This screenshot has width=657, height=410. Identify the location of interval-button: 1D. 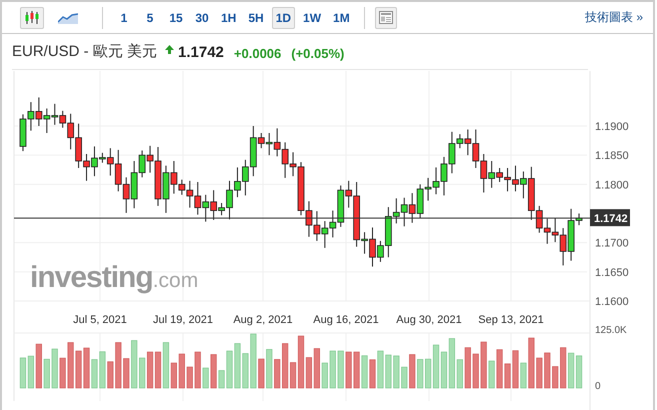
(284, 17).